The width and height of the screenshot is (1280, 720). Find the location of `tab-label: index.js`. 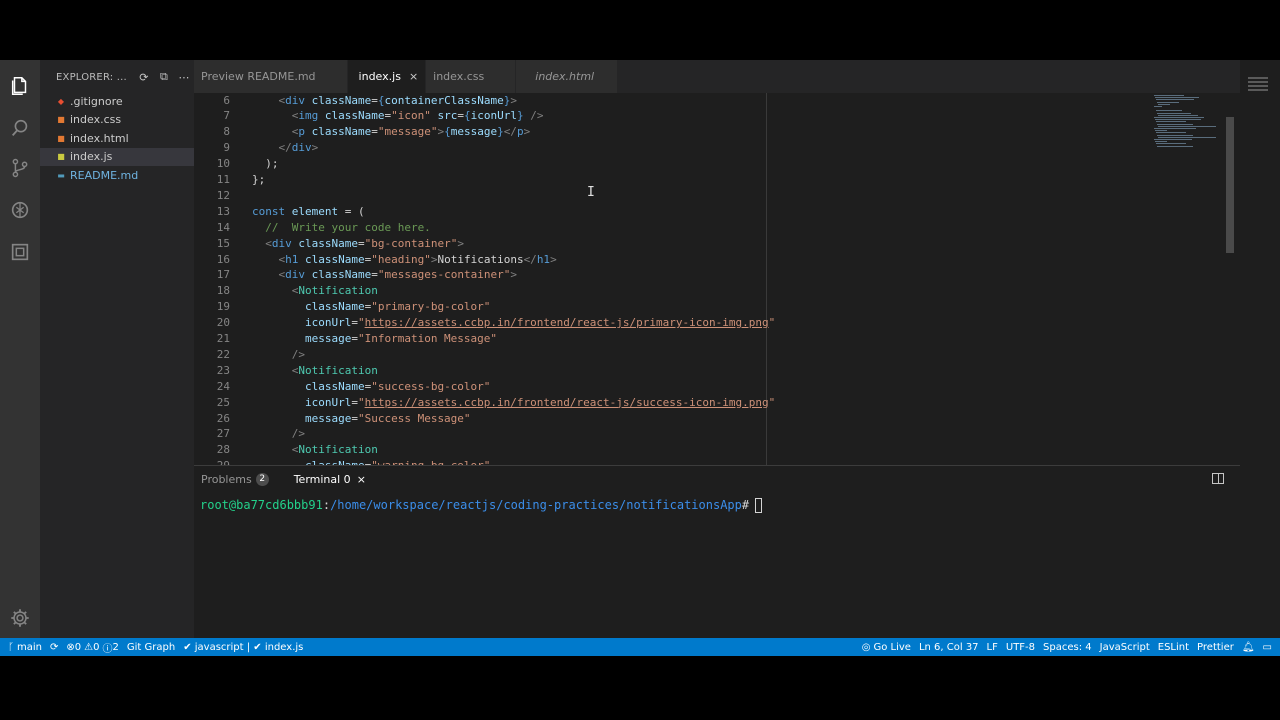

tab-label: index.js is located at coordinates (379, 76).